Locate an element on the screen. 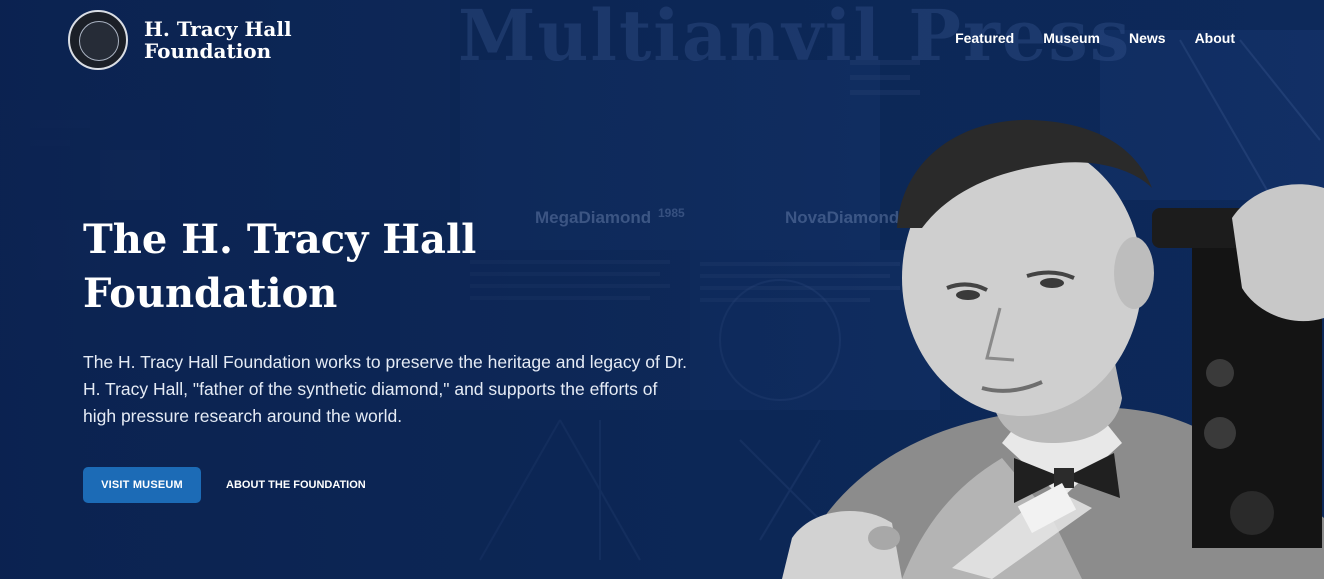 The image size is (1324, 579). brand-name-line1: H. Tracy Hall is located at coordinates (218, 29).